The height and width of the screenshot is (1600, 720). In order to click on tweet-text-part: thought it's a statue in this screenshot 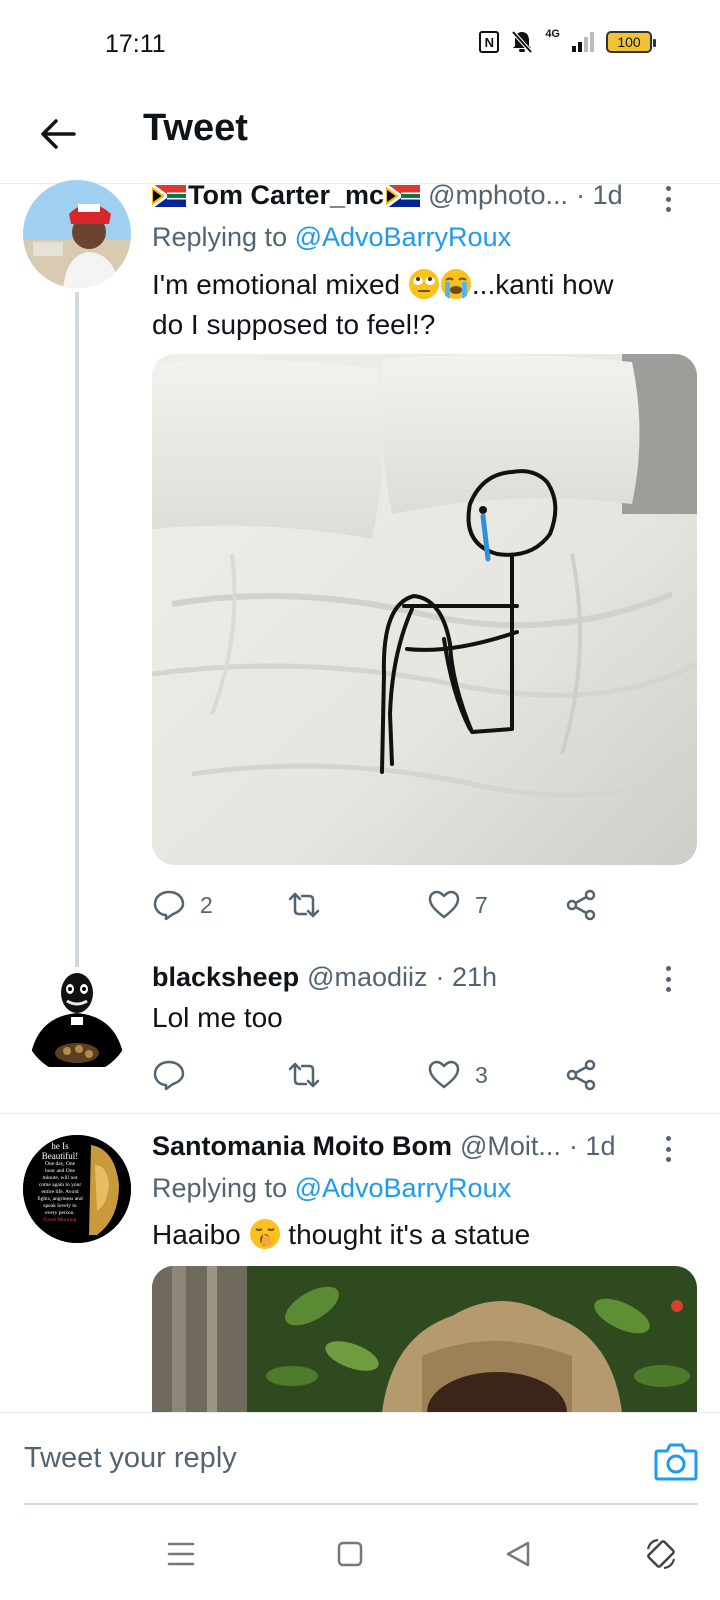, I will do `click(405, 1234)`.